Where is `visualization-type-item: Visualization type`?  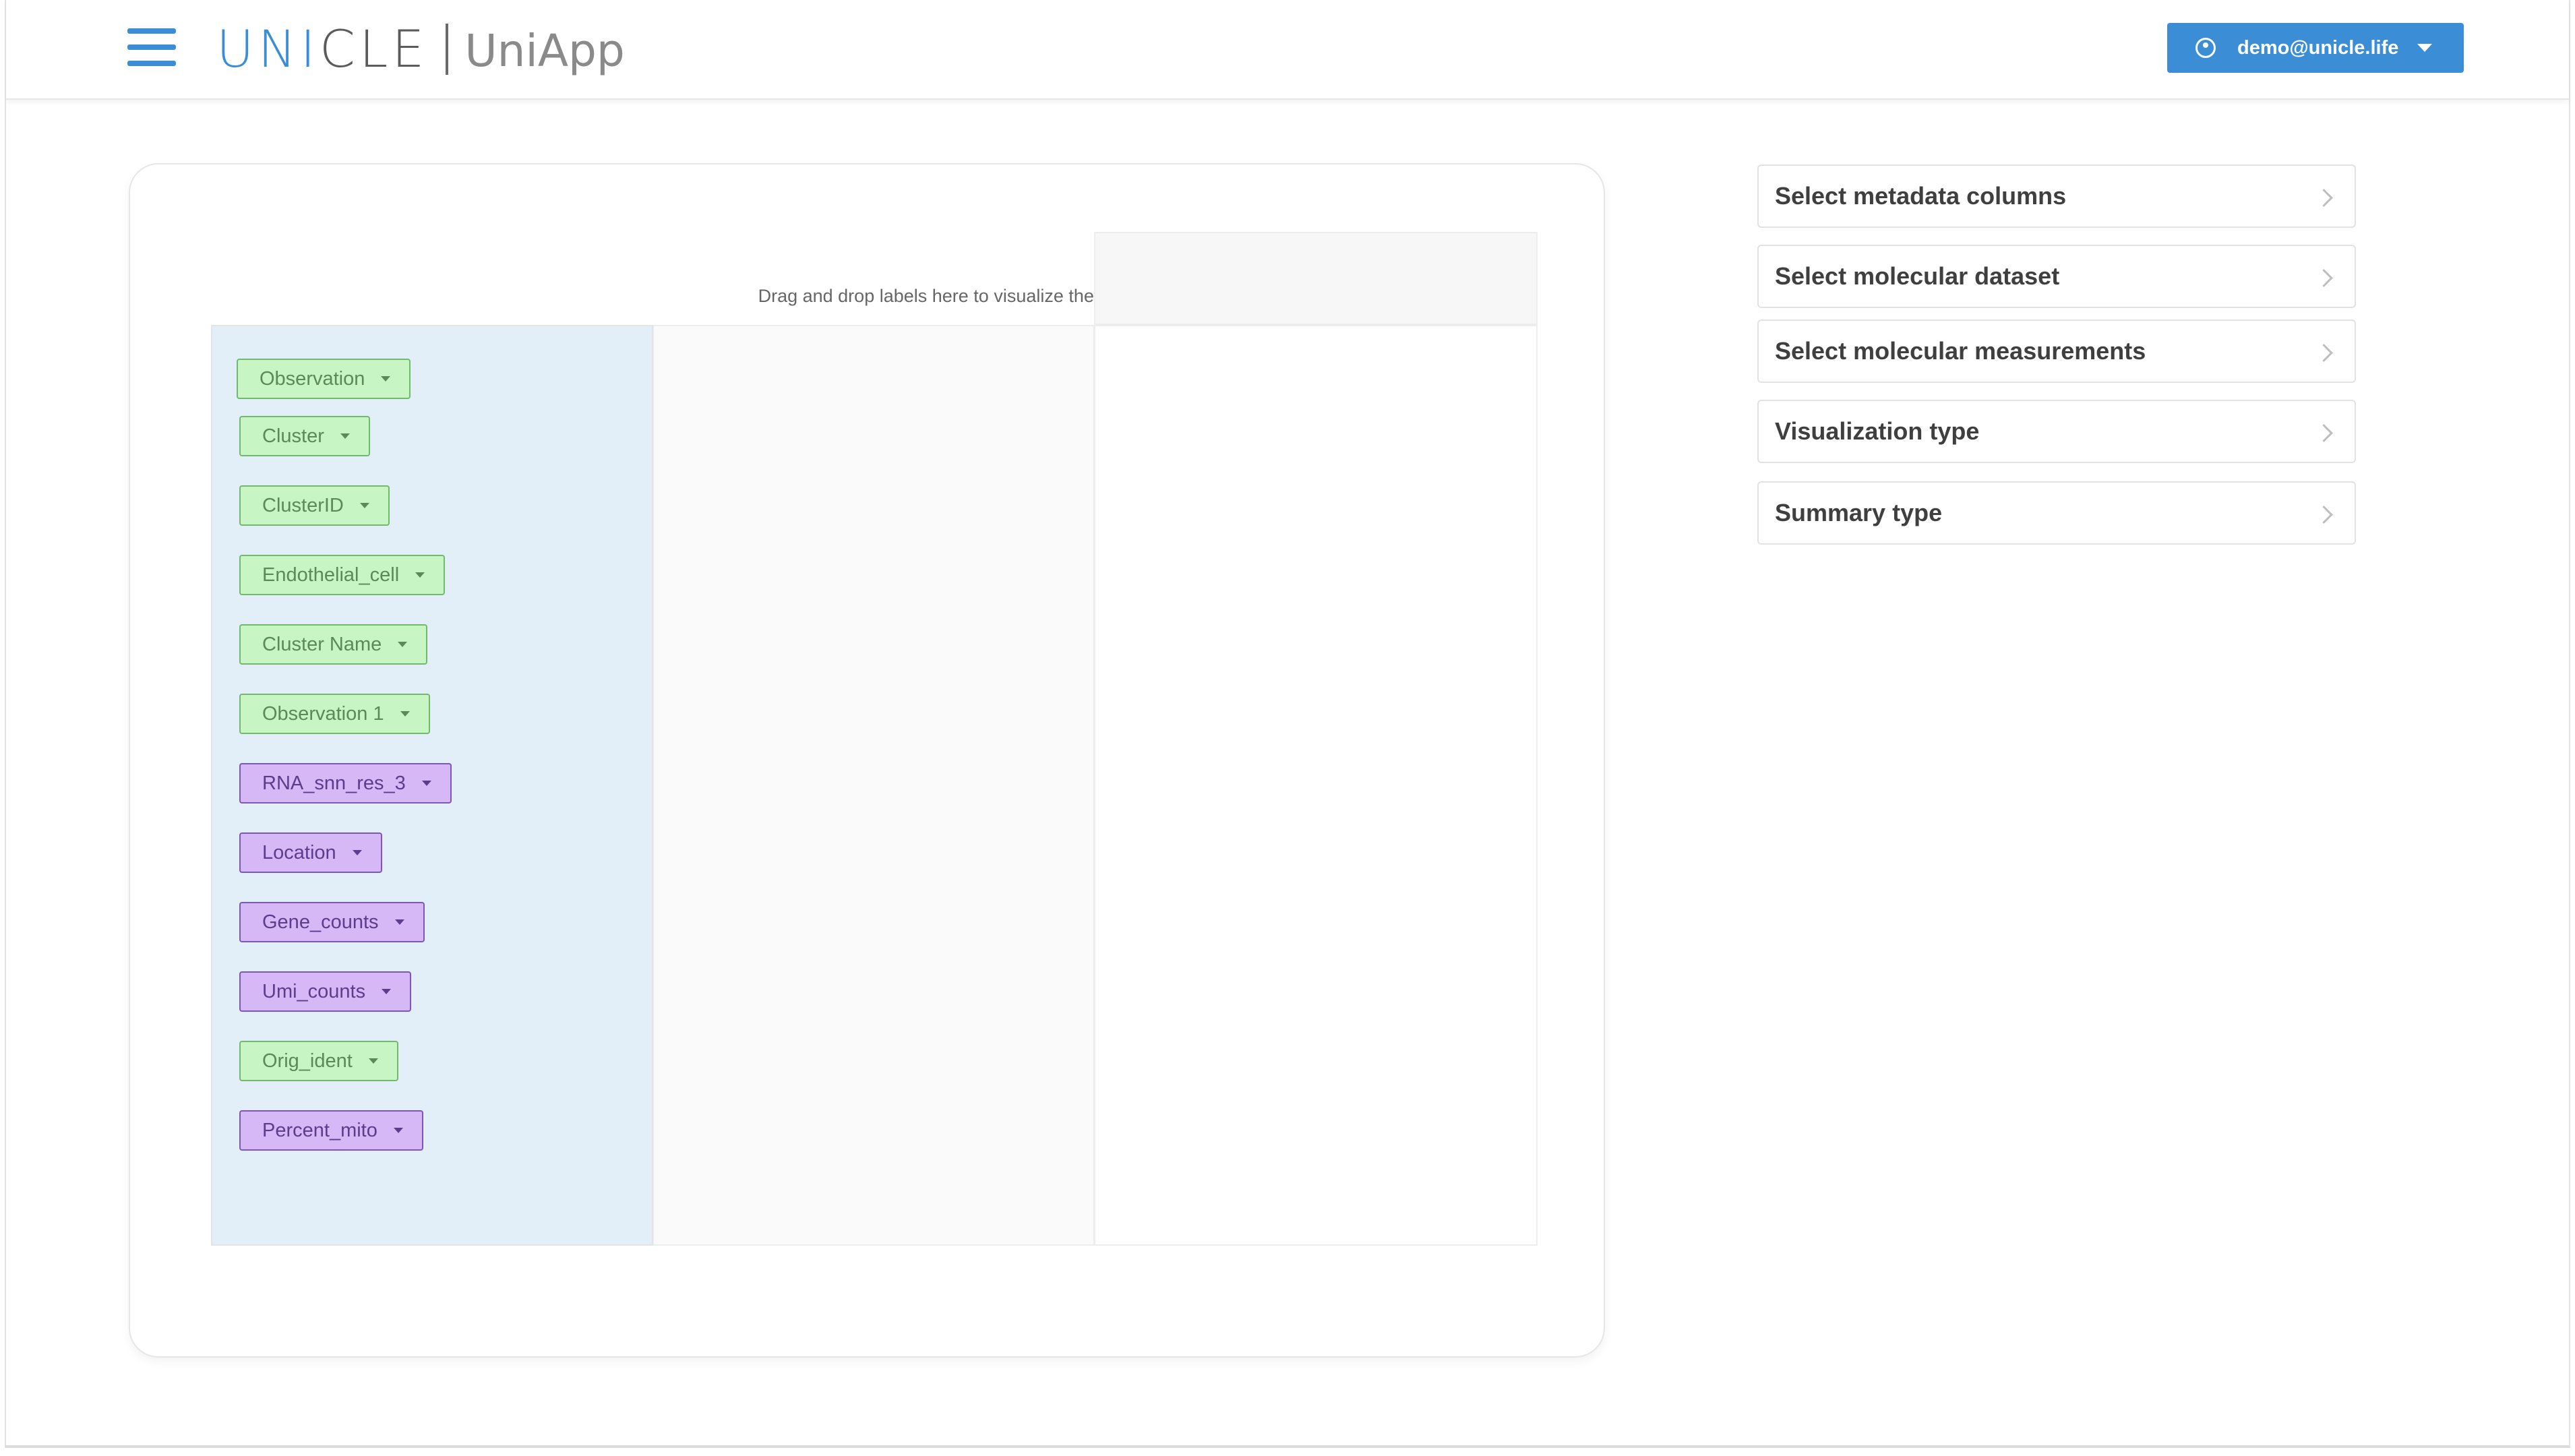
visualization-type-item: Visualization type is located at coordinates (2056, 431).